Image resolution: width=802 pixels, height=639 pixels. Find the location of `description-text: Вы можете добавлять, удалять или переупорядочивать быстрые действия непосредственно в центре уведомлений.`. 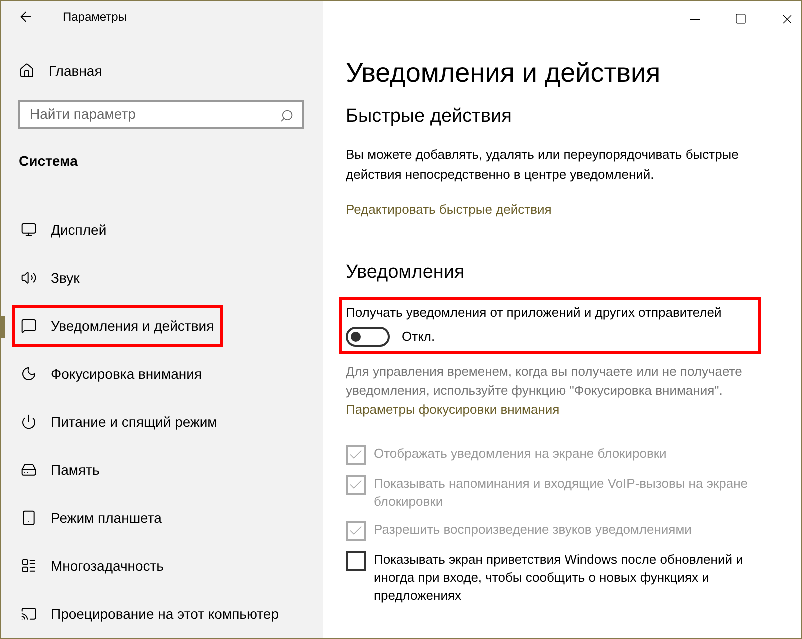

description-text: Вы можете добавлять, удалять или переупорядочивать быстрые действия непосредственно в центре уведомлений. is located at coordinates (543, 165).